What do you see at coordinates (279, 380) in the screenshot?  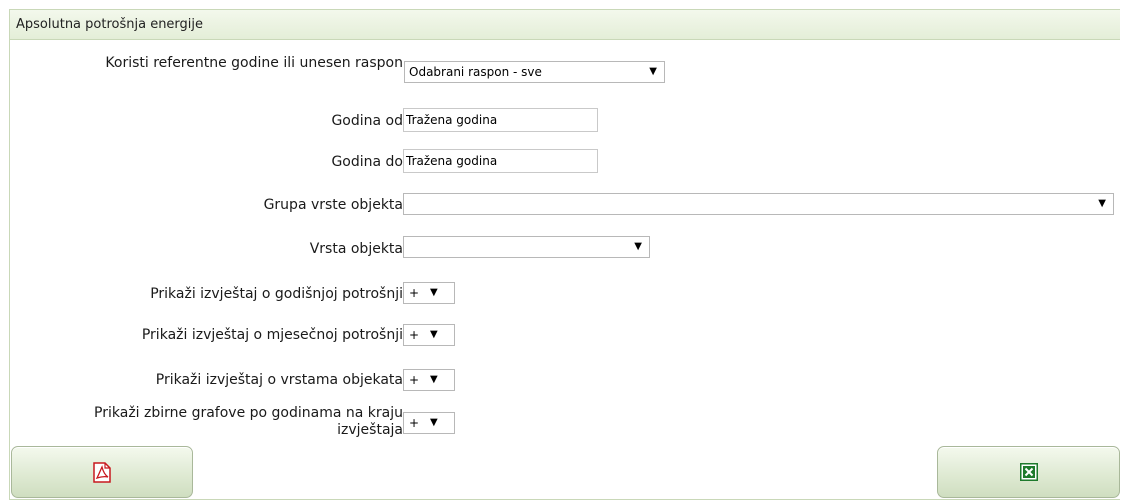 I see `types-report-label: Prikaži izvještaj o vrstama objekata` at bounding box center [279, 380].